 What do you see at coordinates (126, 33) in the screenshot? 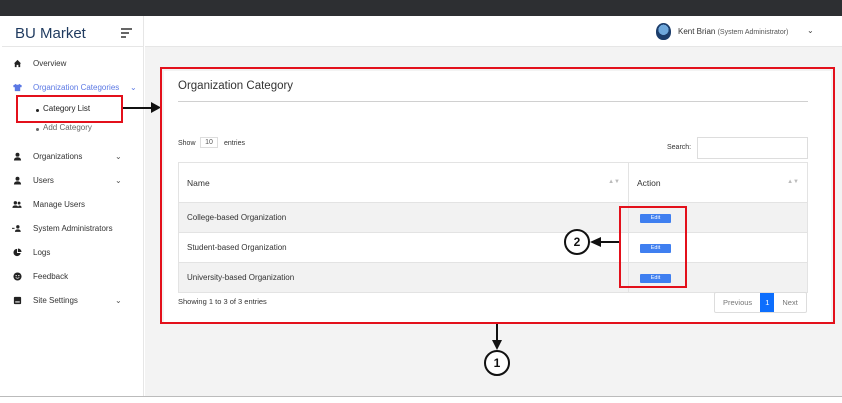
I see `menu-toggle-icon` at bounding box center [126, 33].